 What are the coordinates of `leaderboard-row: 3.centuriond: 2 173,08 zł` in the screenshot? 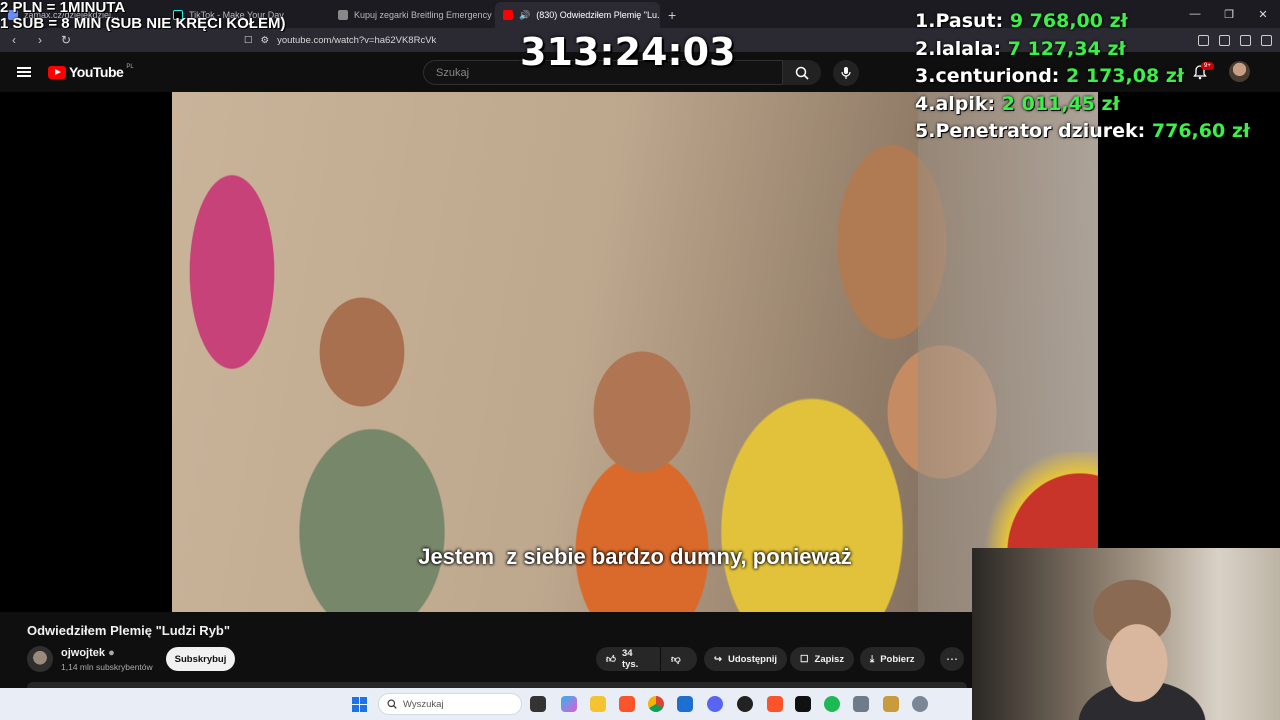 It's located at (1082, 77).